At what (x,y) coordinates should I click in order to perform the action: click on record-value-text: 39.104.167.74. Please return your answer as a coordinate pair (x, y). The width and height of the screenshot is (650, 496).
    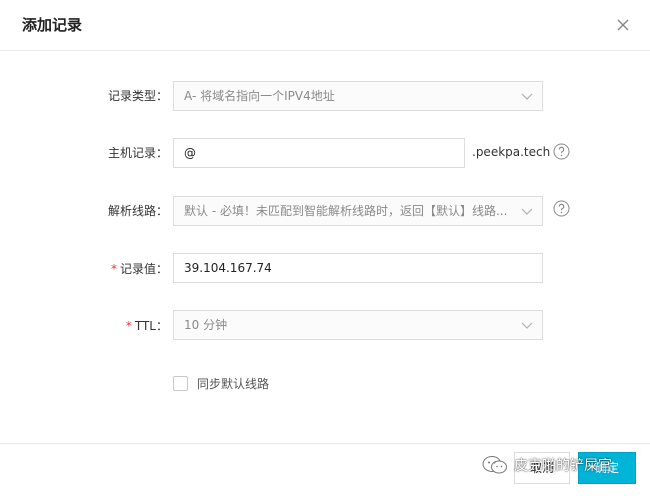
    Looking at the image, I should click on (228, 268).